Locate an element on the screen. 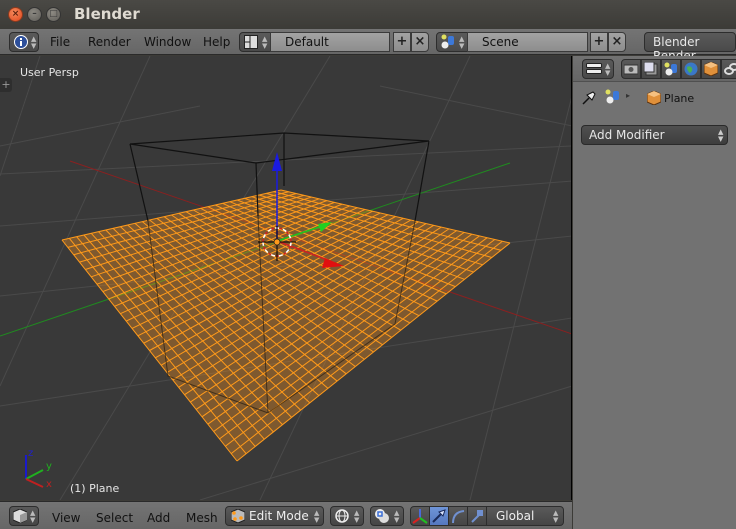 The width and height of the screenshot is (736, 529). manipulator-toggle-button is located at coordinates (420, 516).